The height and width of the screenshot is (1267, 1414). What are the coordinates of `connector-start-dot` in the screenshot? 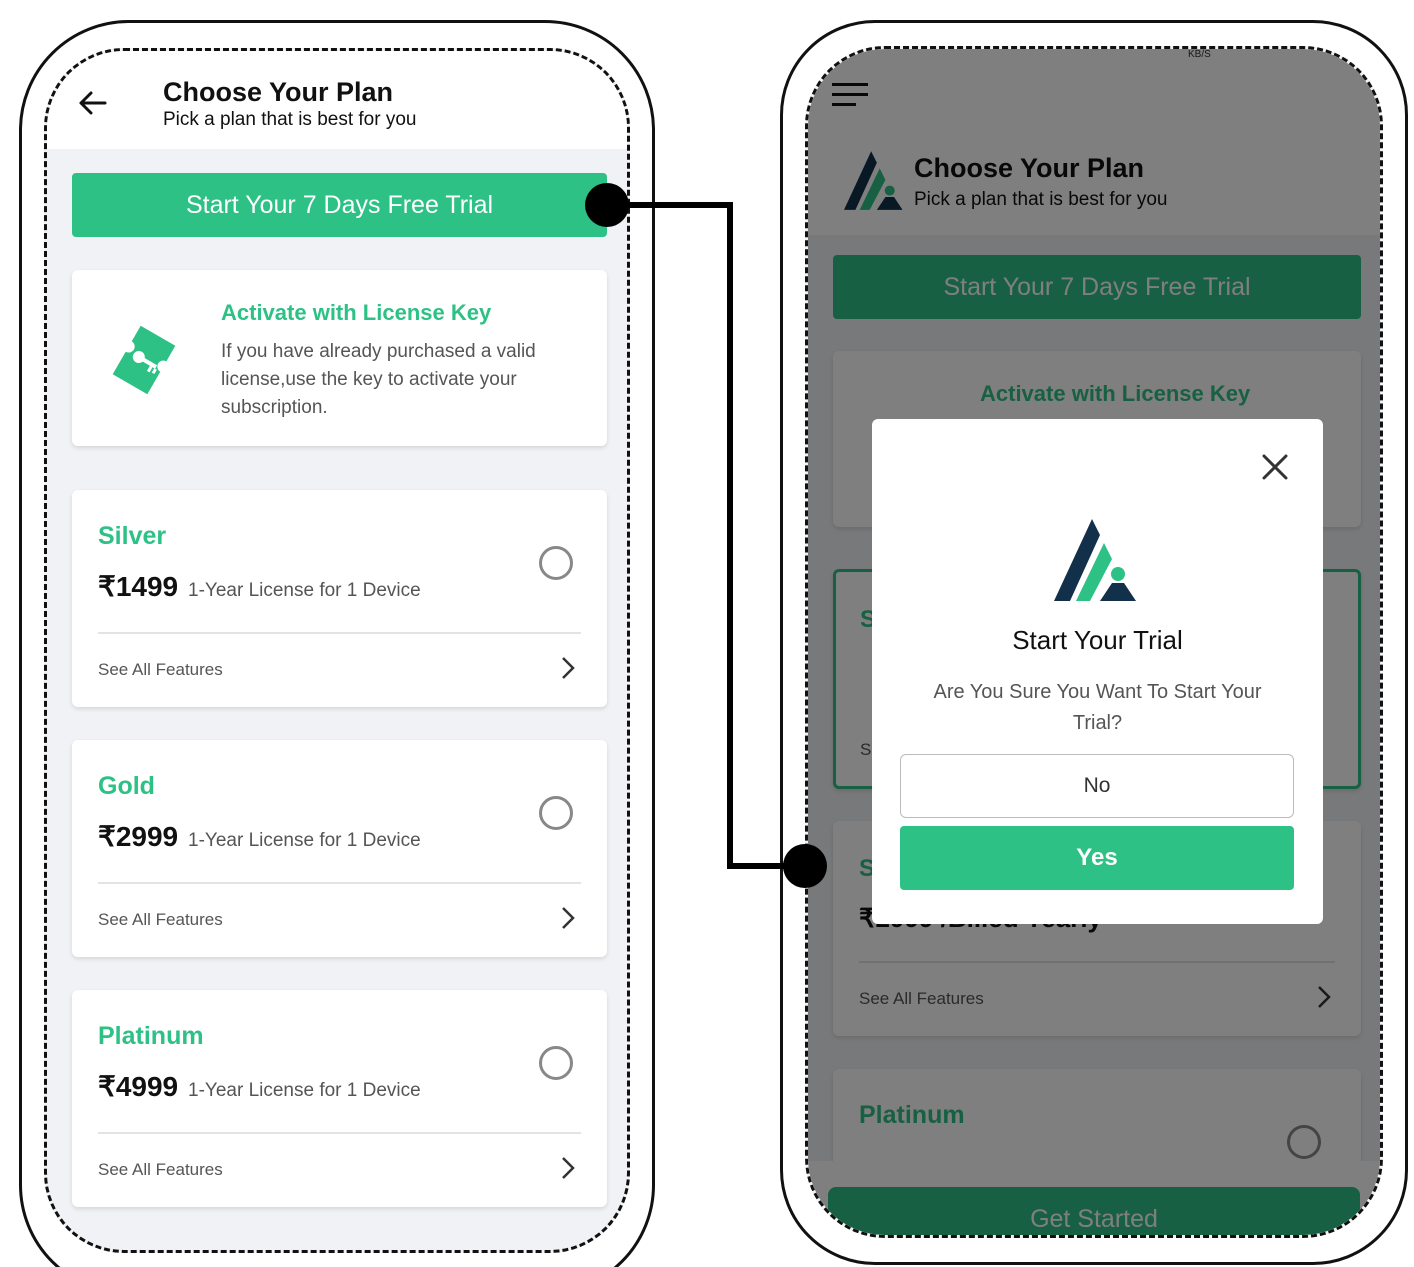 It's located at (607, 205).